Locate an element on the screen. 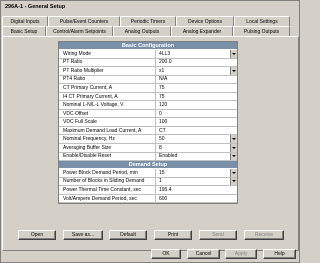 The height and width of the screenshot is (263, 320). setting-value: 15 is located at coordinates (162, 172).